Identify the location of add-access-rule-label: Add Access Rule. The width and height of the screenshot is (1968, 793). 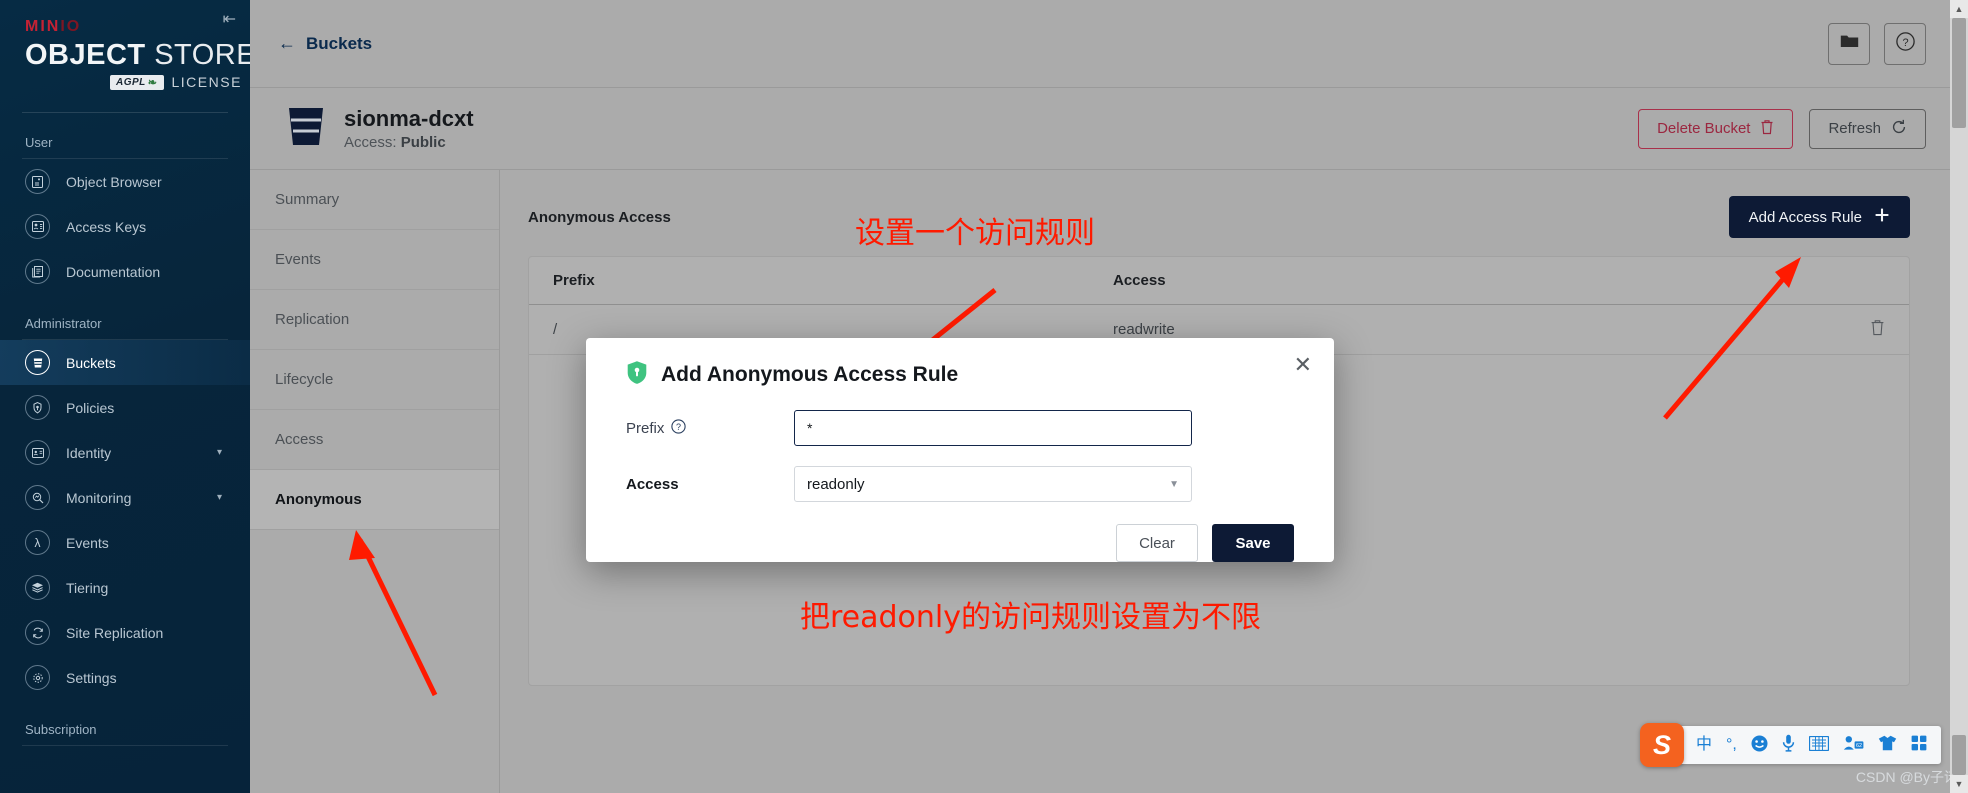
(1805, 217).